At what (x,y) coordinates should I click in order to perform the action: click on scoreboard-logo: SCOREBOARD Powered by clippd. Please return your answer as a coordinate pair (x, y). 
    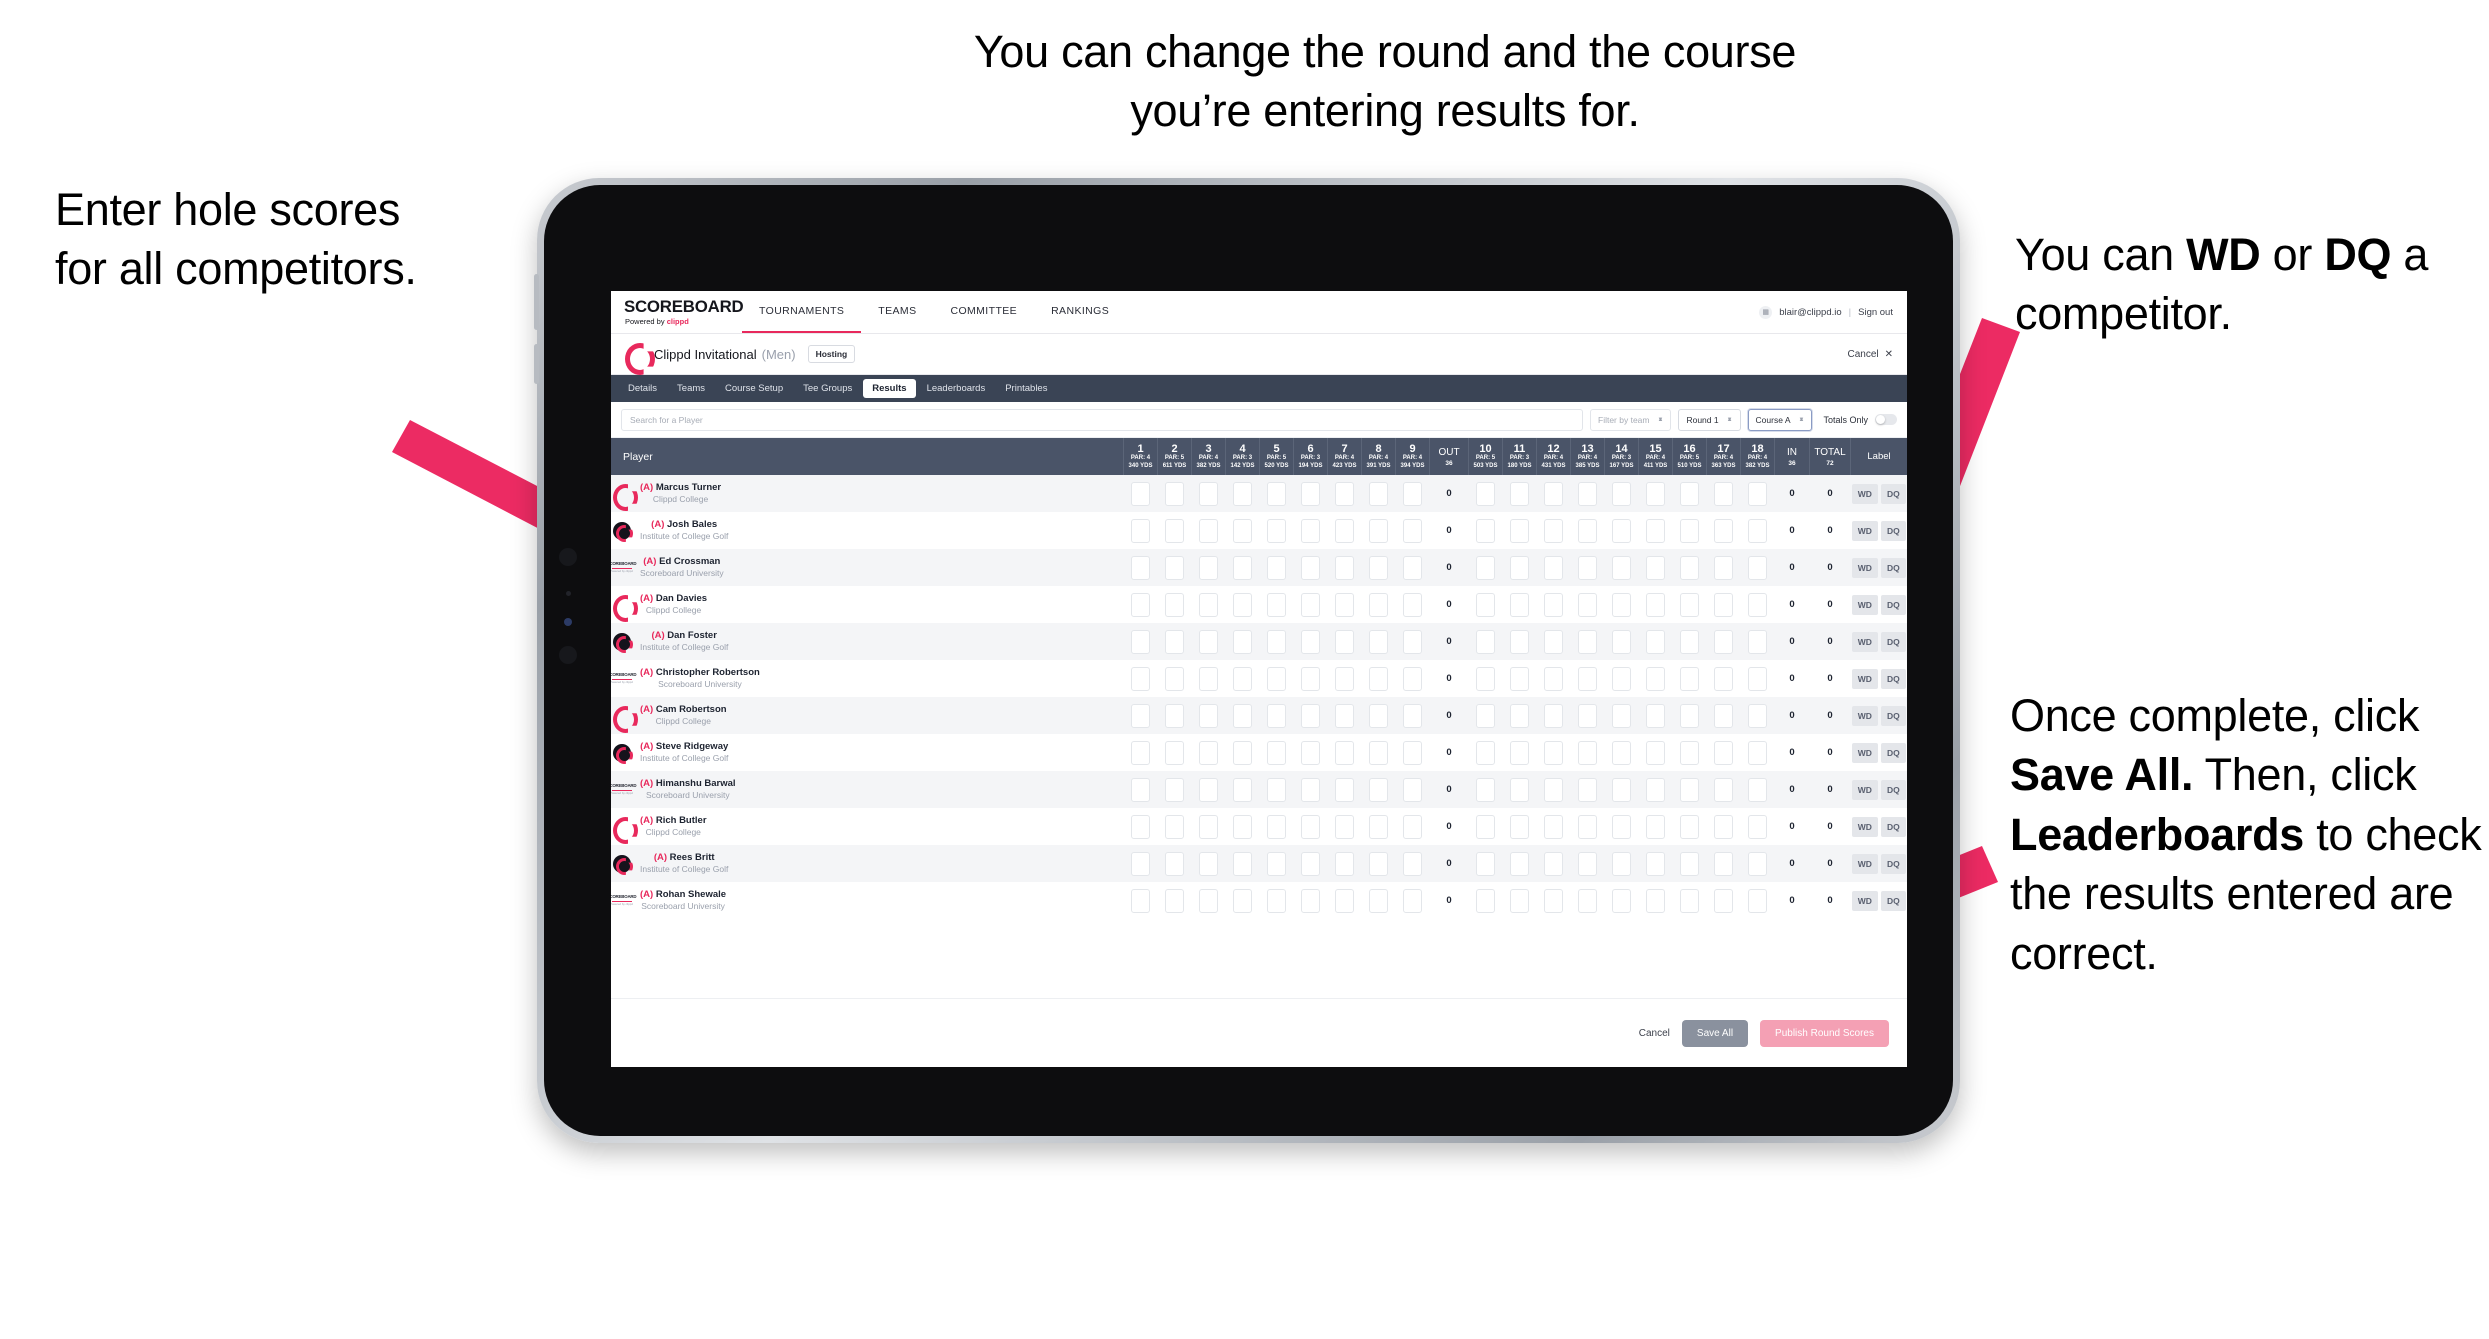
    Looking at the image, I should click on (677, 312).